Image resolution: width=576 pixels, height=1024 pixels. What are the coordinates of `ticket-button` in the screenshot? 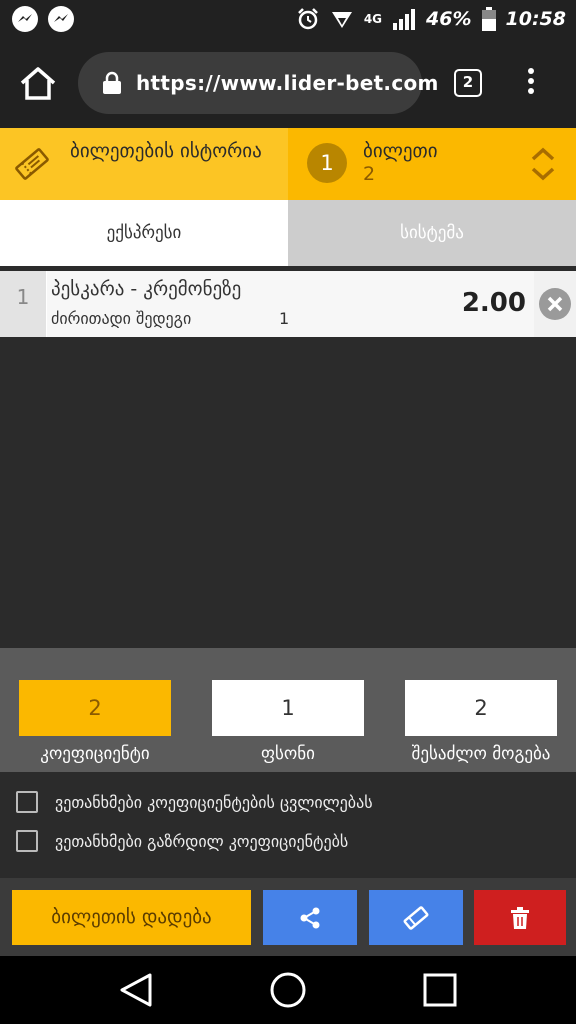 It's located at (416, 917).